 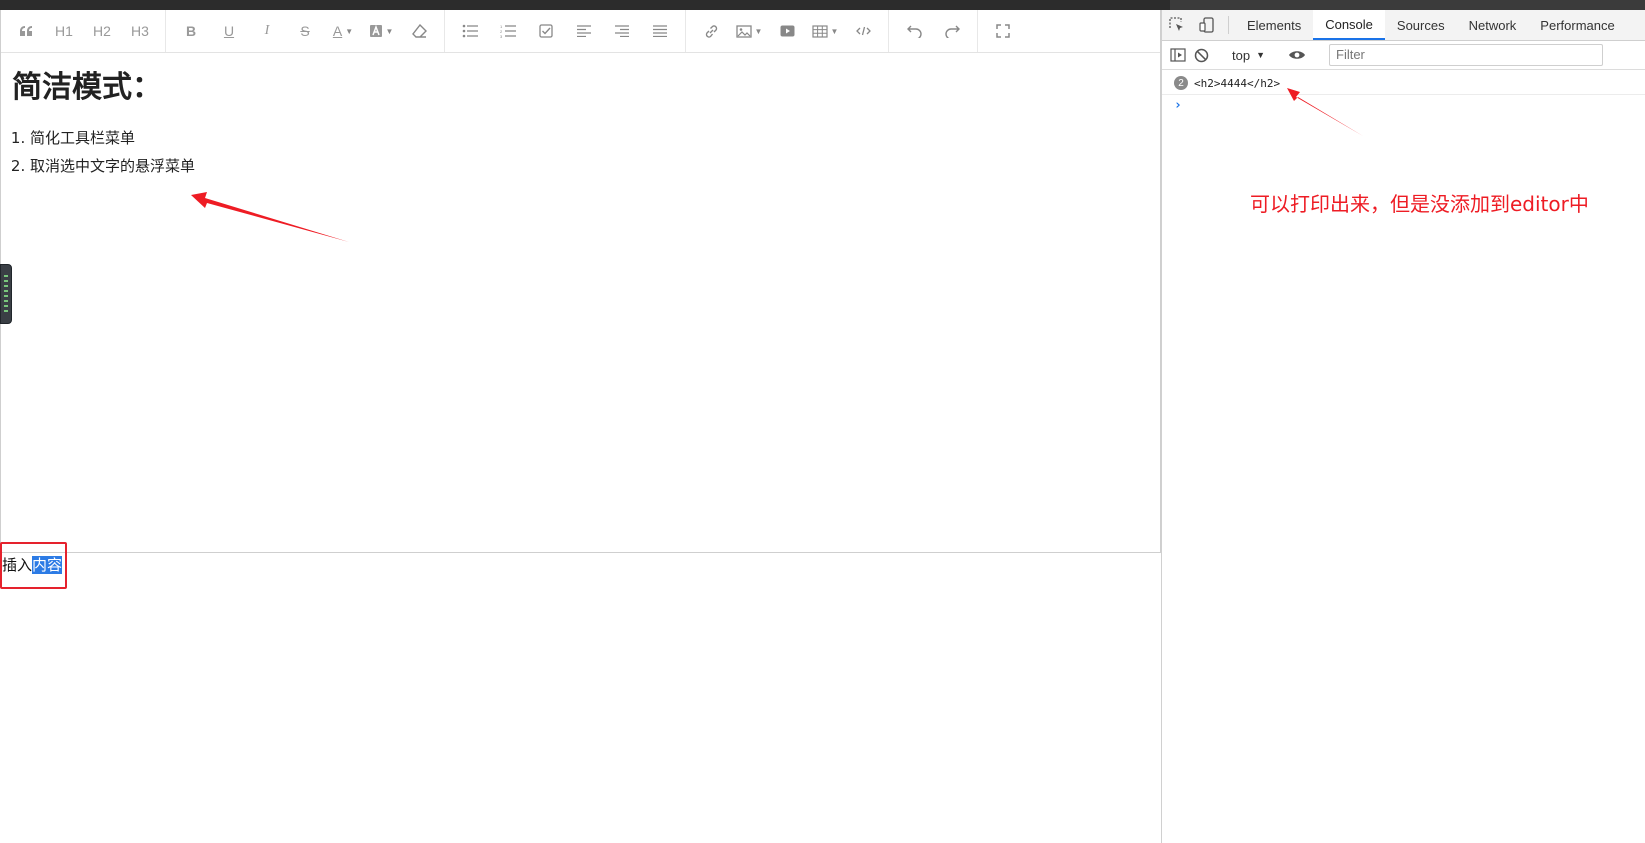 I want to click on toolbar-group-headings: H1 H2 H3, so click(x=83, y=31).